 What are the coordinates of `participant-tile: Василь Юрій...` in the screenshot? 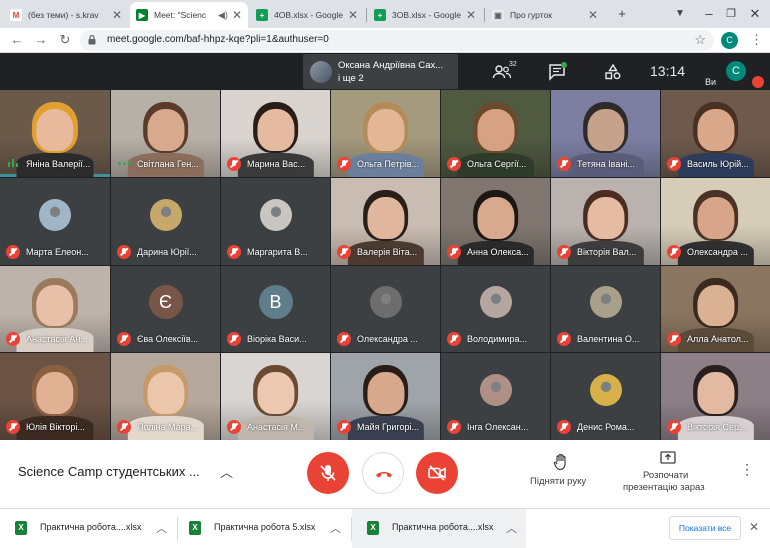 It's located at (715, 133).